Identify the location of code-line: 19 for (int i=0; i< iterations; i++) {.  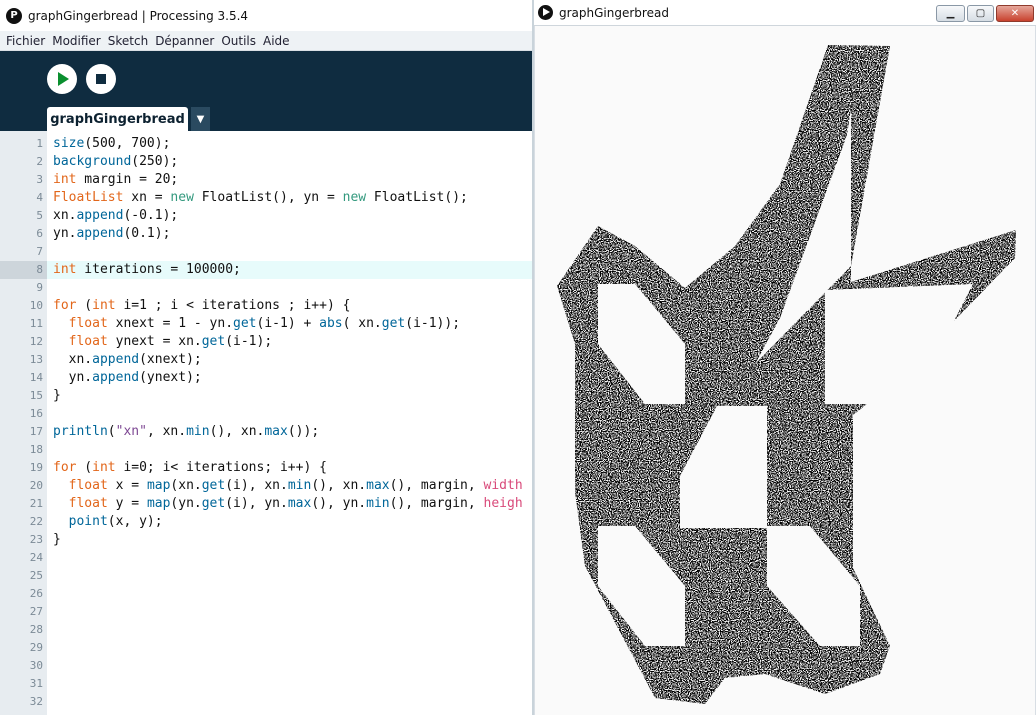
(178, 467).